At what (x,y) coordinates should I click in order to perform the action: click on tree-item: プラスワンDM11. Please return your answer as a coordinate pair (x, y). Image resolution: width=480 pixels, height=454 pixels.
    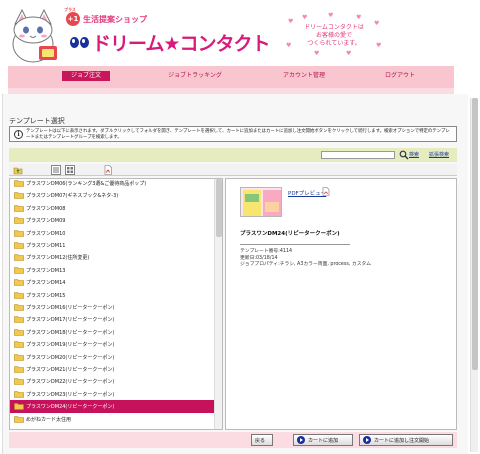
    Looking at the image, I should click on (112, 245).